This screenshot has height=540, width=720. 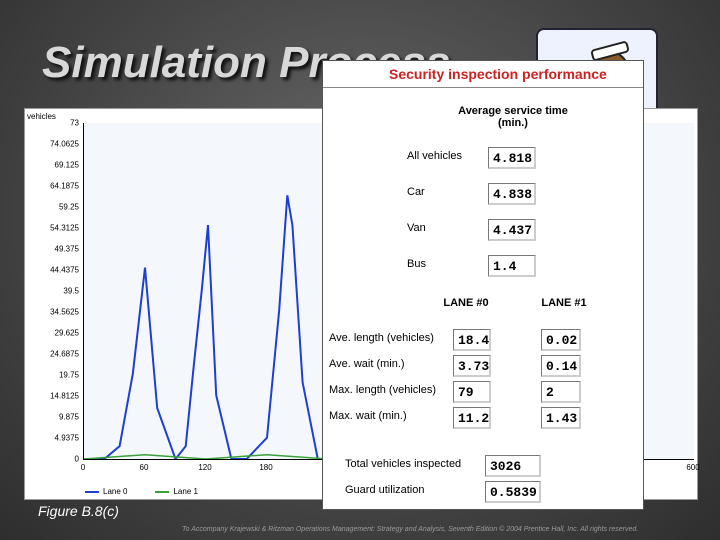 What do you see at coordinates (64, 186) in the screenshot?
I see `y-tick-label: 64.1875` at bounding box center [64, 186].